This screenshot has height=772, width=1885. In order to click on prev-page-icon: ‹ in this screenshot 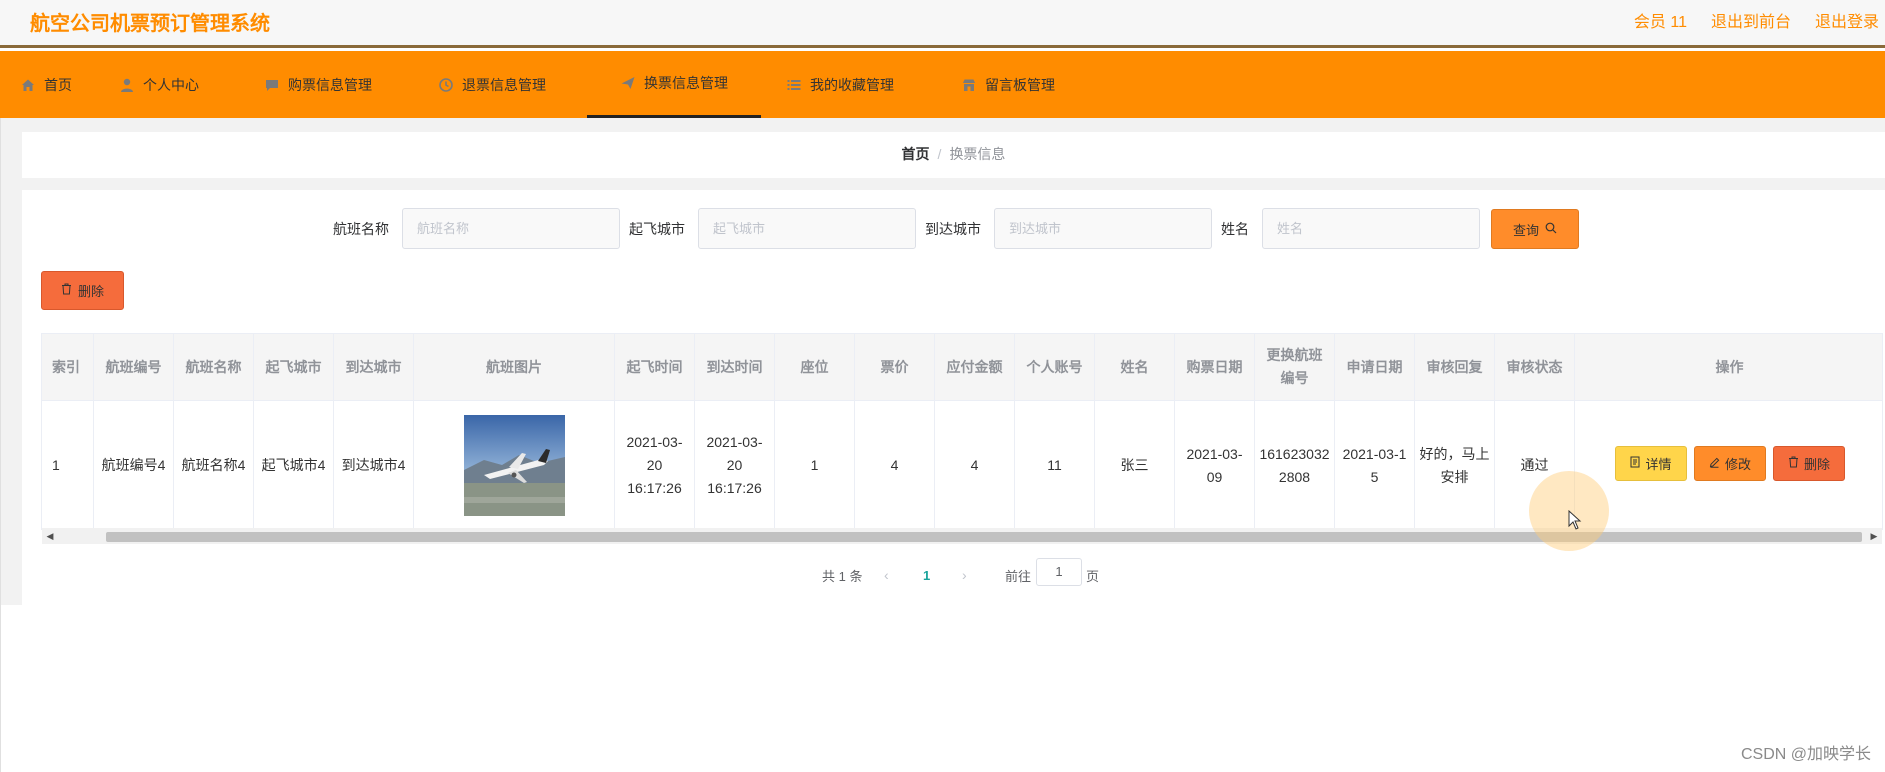, I will do `click(886, 575)`.